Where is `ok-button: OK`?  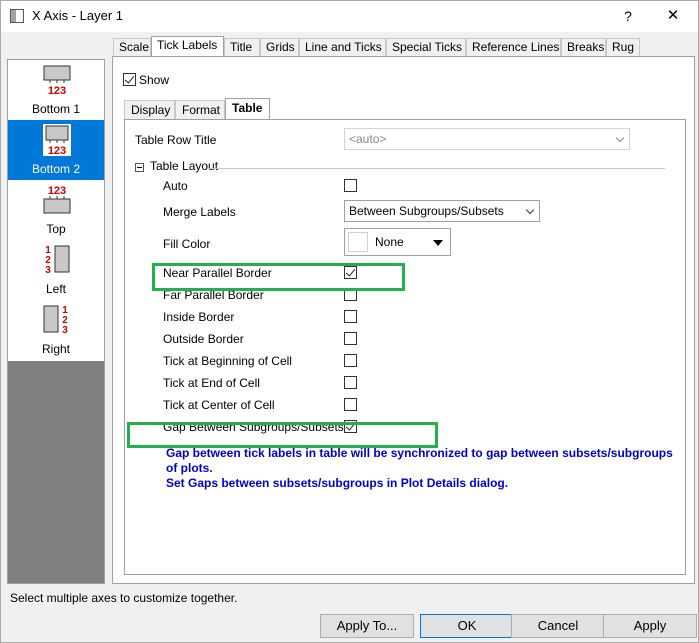 ok-button: OK is located at coordinates (467, 626).